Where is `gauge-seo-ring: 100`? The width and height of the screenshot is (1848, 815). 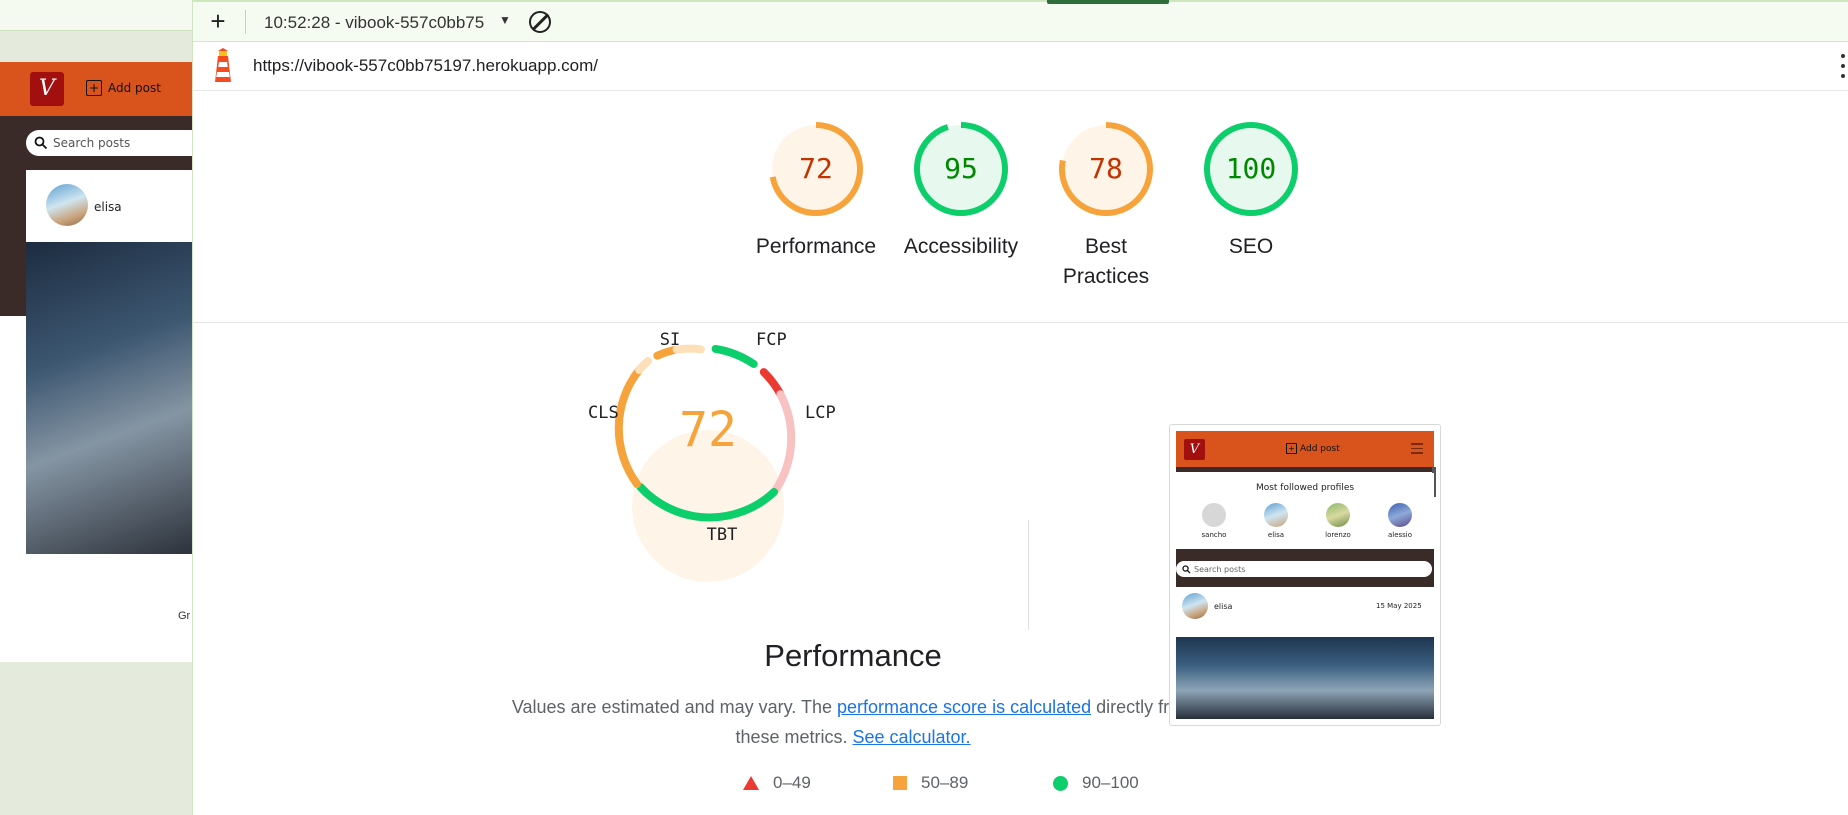 gauge-seo-ring: 100 is located at coordinates (1251, 169).